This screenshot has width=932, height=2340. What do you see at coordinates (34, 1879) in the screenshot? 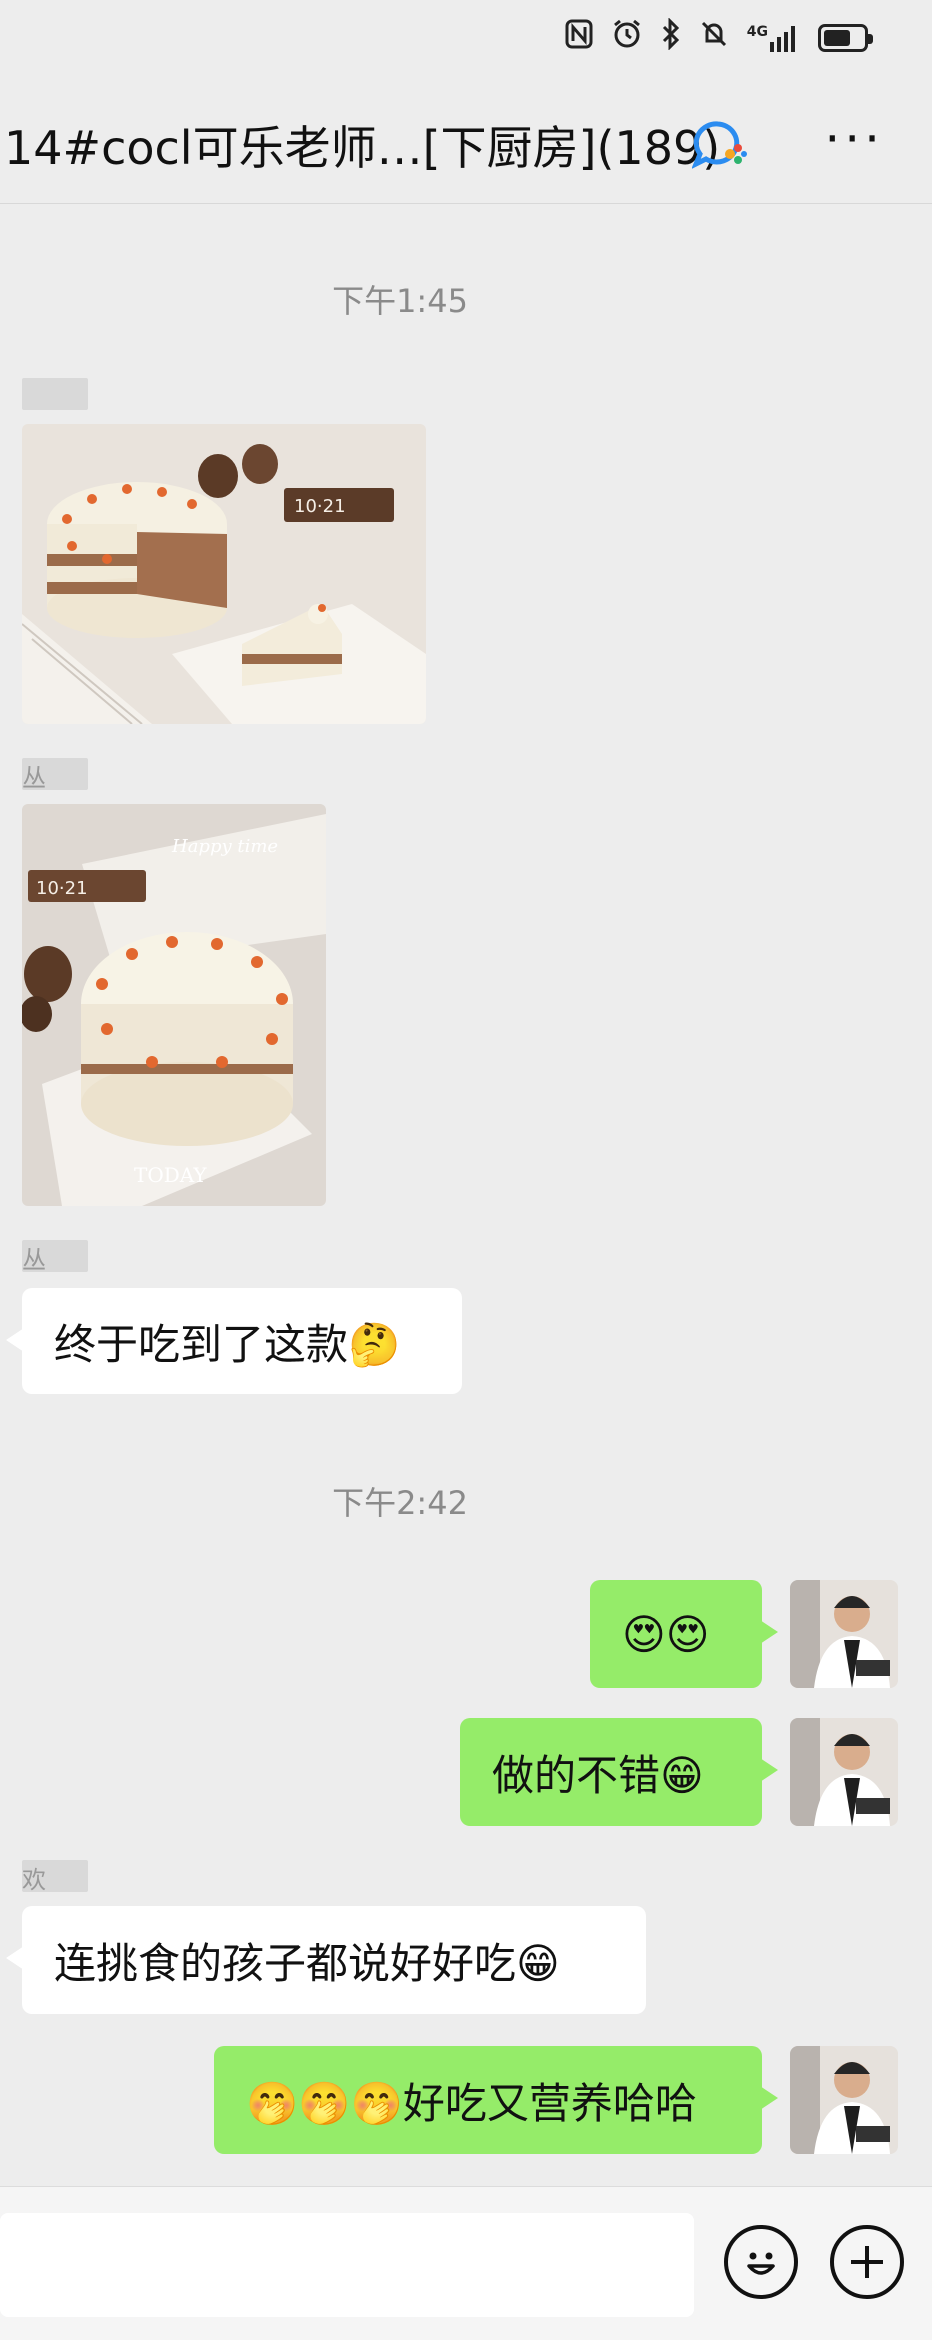
I see `sender-name: 欢` at bounding box center [34, 1879].